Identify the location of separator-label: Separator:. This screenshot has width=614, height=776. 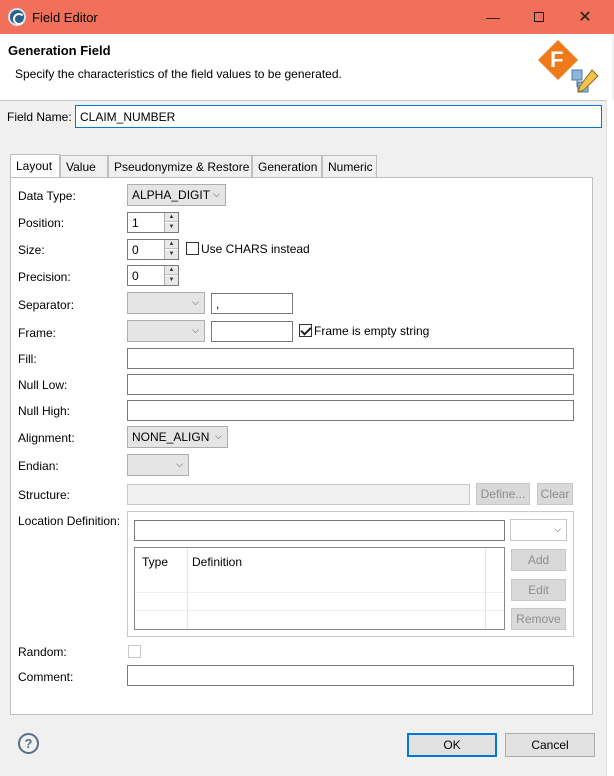
(46, 305).